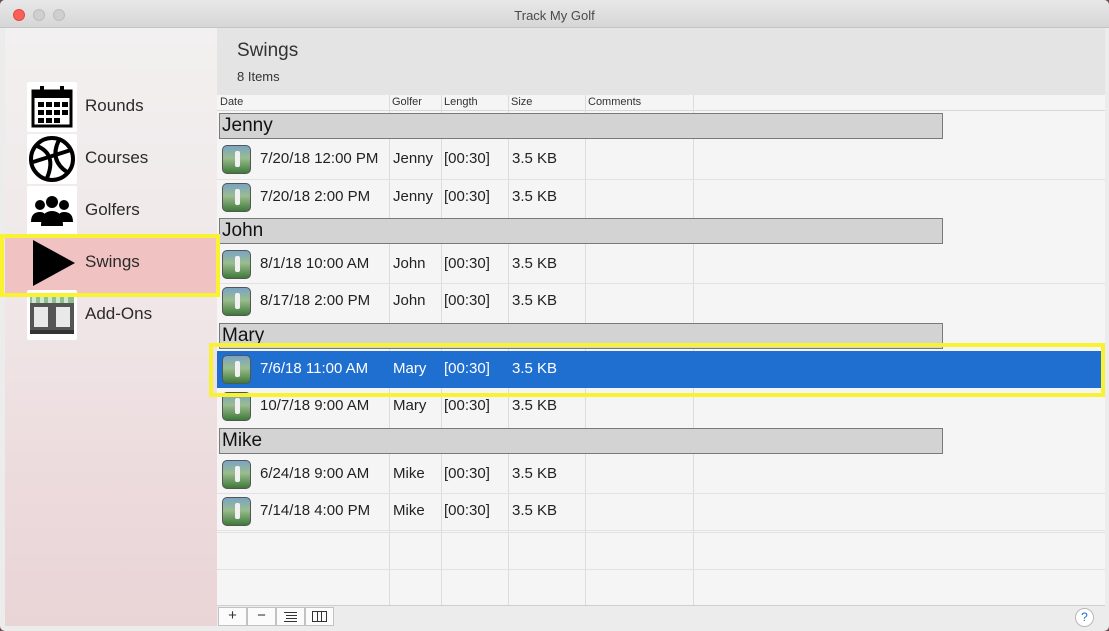 Image resolution: width=1109 pixels, height=631 pixels. Describe the element at coordinates (268, 50) in the screenshot. I see `page-title: Swings` at that location.